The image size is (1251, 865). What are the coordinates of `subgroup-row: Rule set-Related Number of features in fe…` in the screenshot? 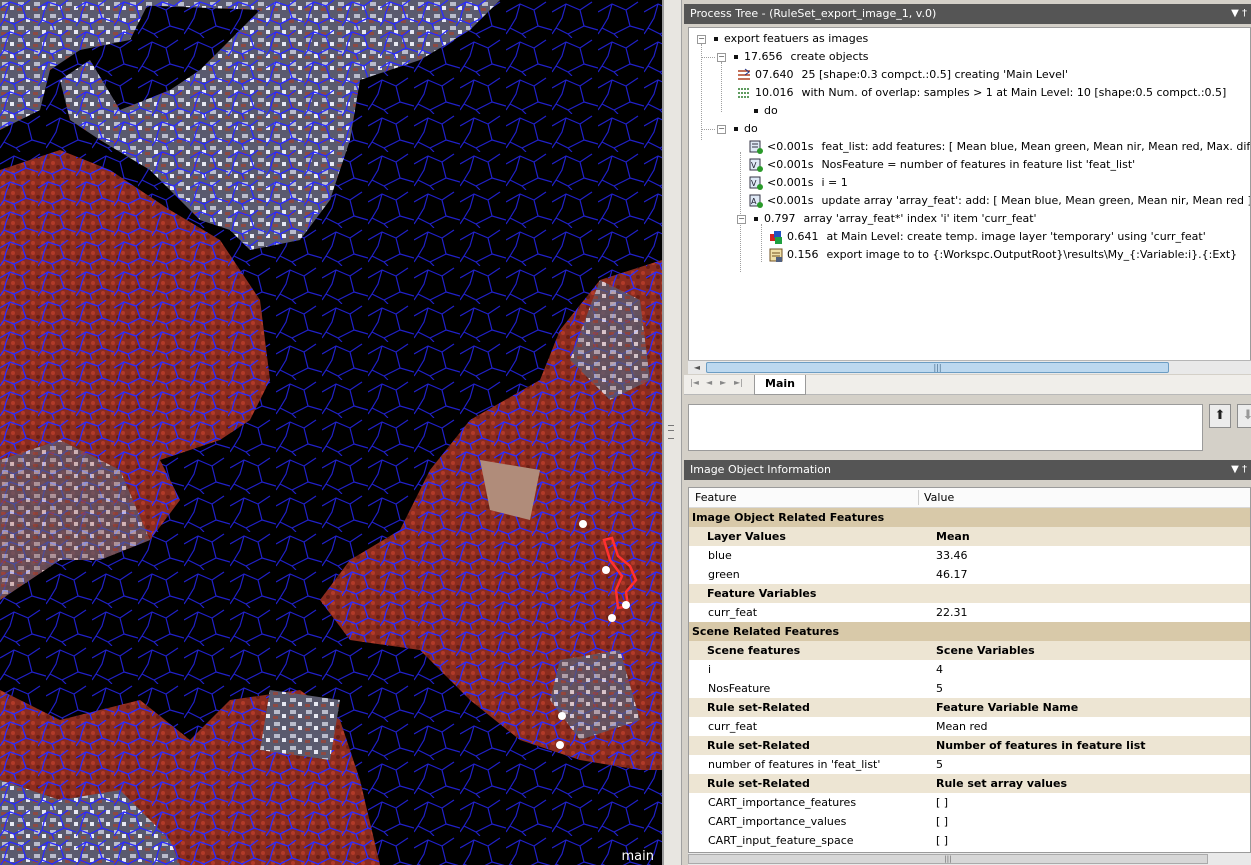 It's located at (969, 745).